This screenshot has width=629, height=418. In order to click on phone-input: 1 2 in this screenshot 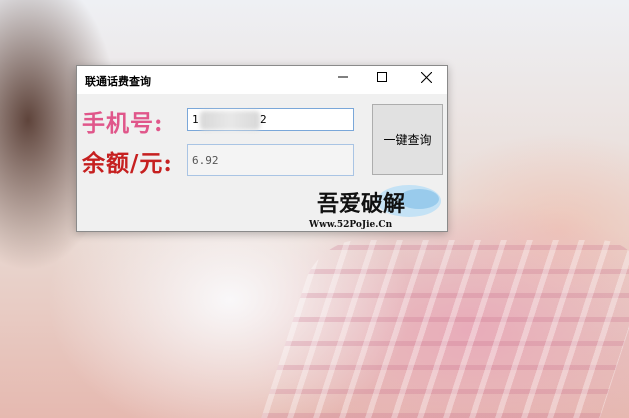, I will do `click(270, 119)`.